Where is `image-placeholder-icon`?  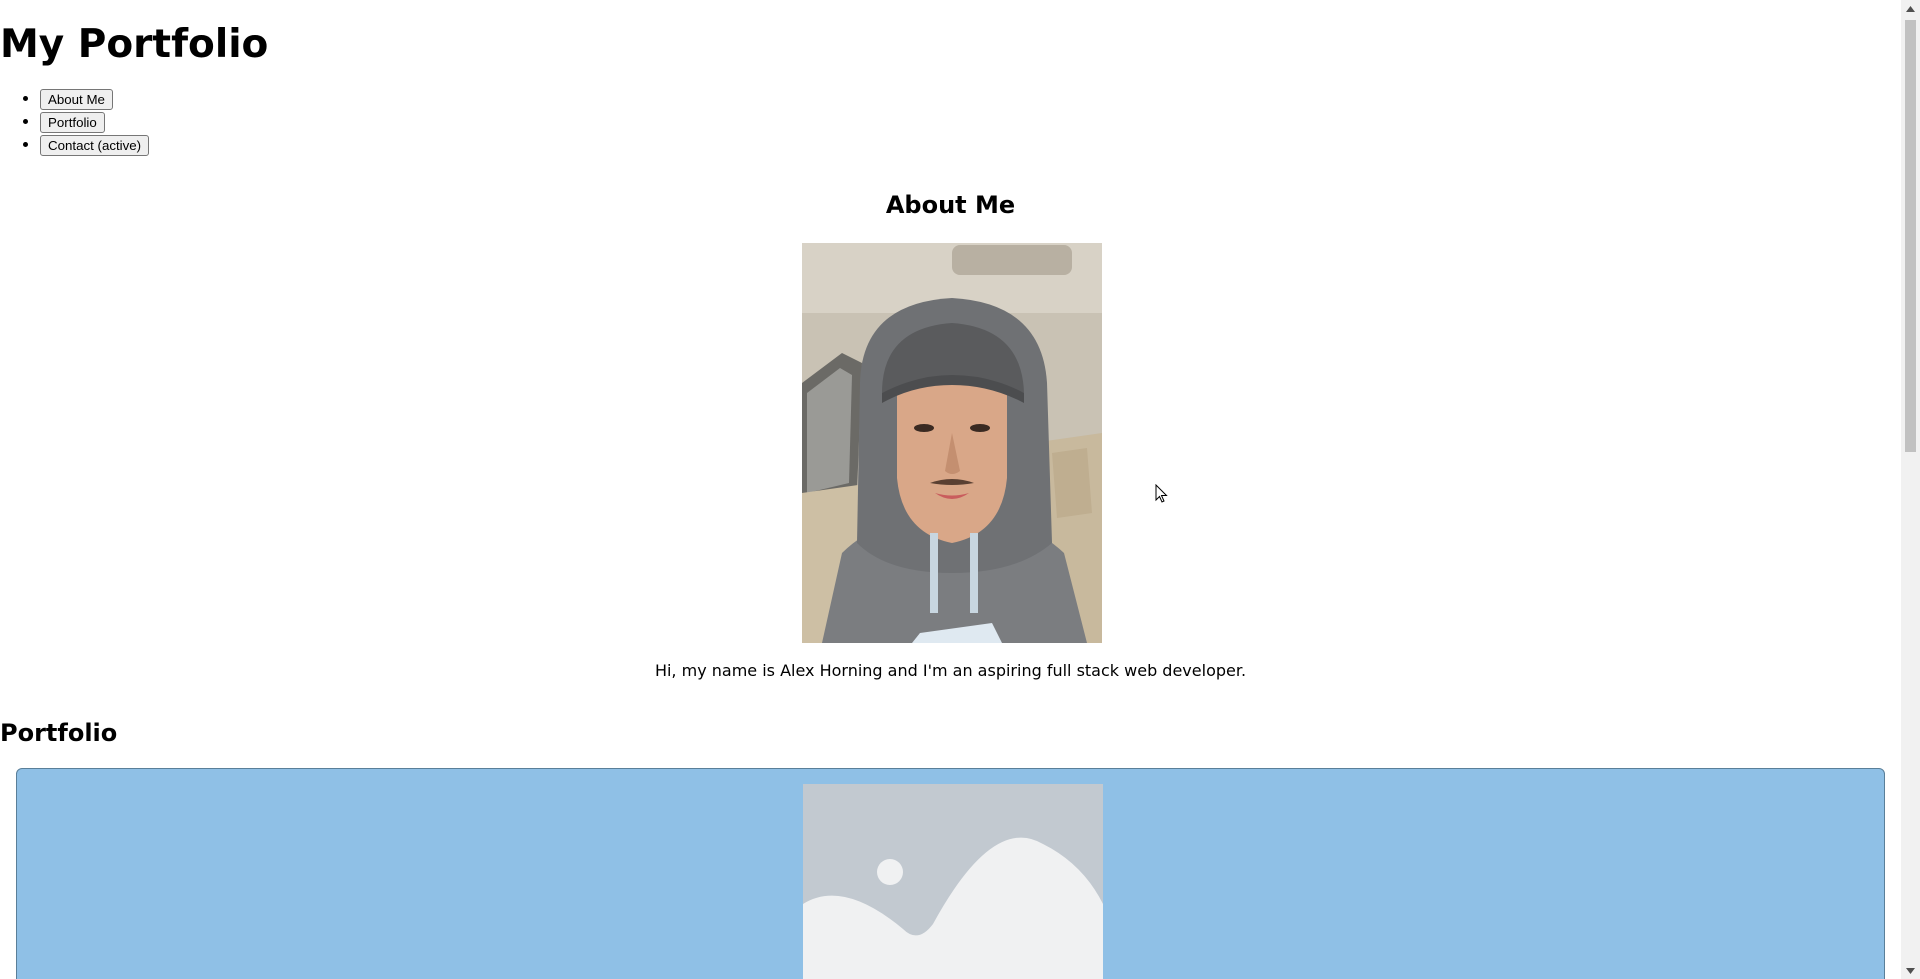
image-placeholder-icon is located at coordinates (953, 881).